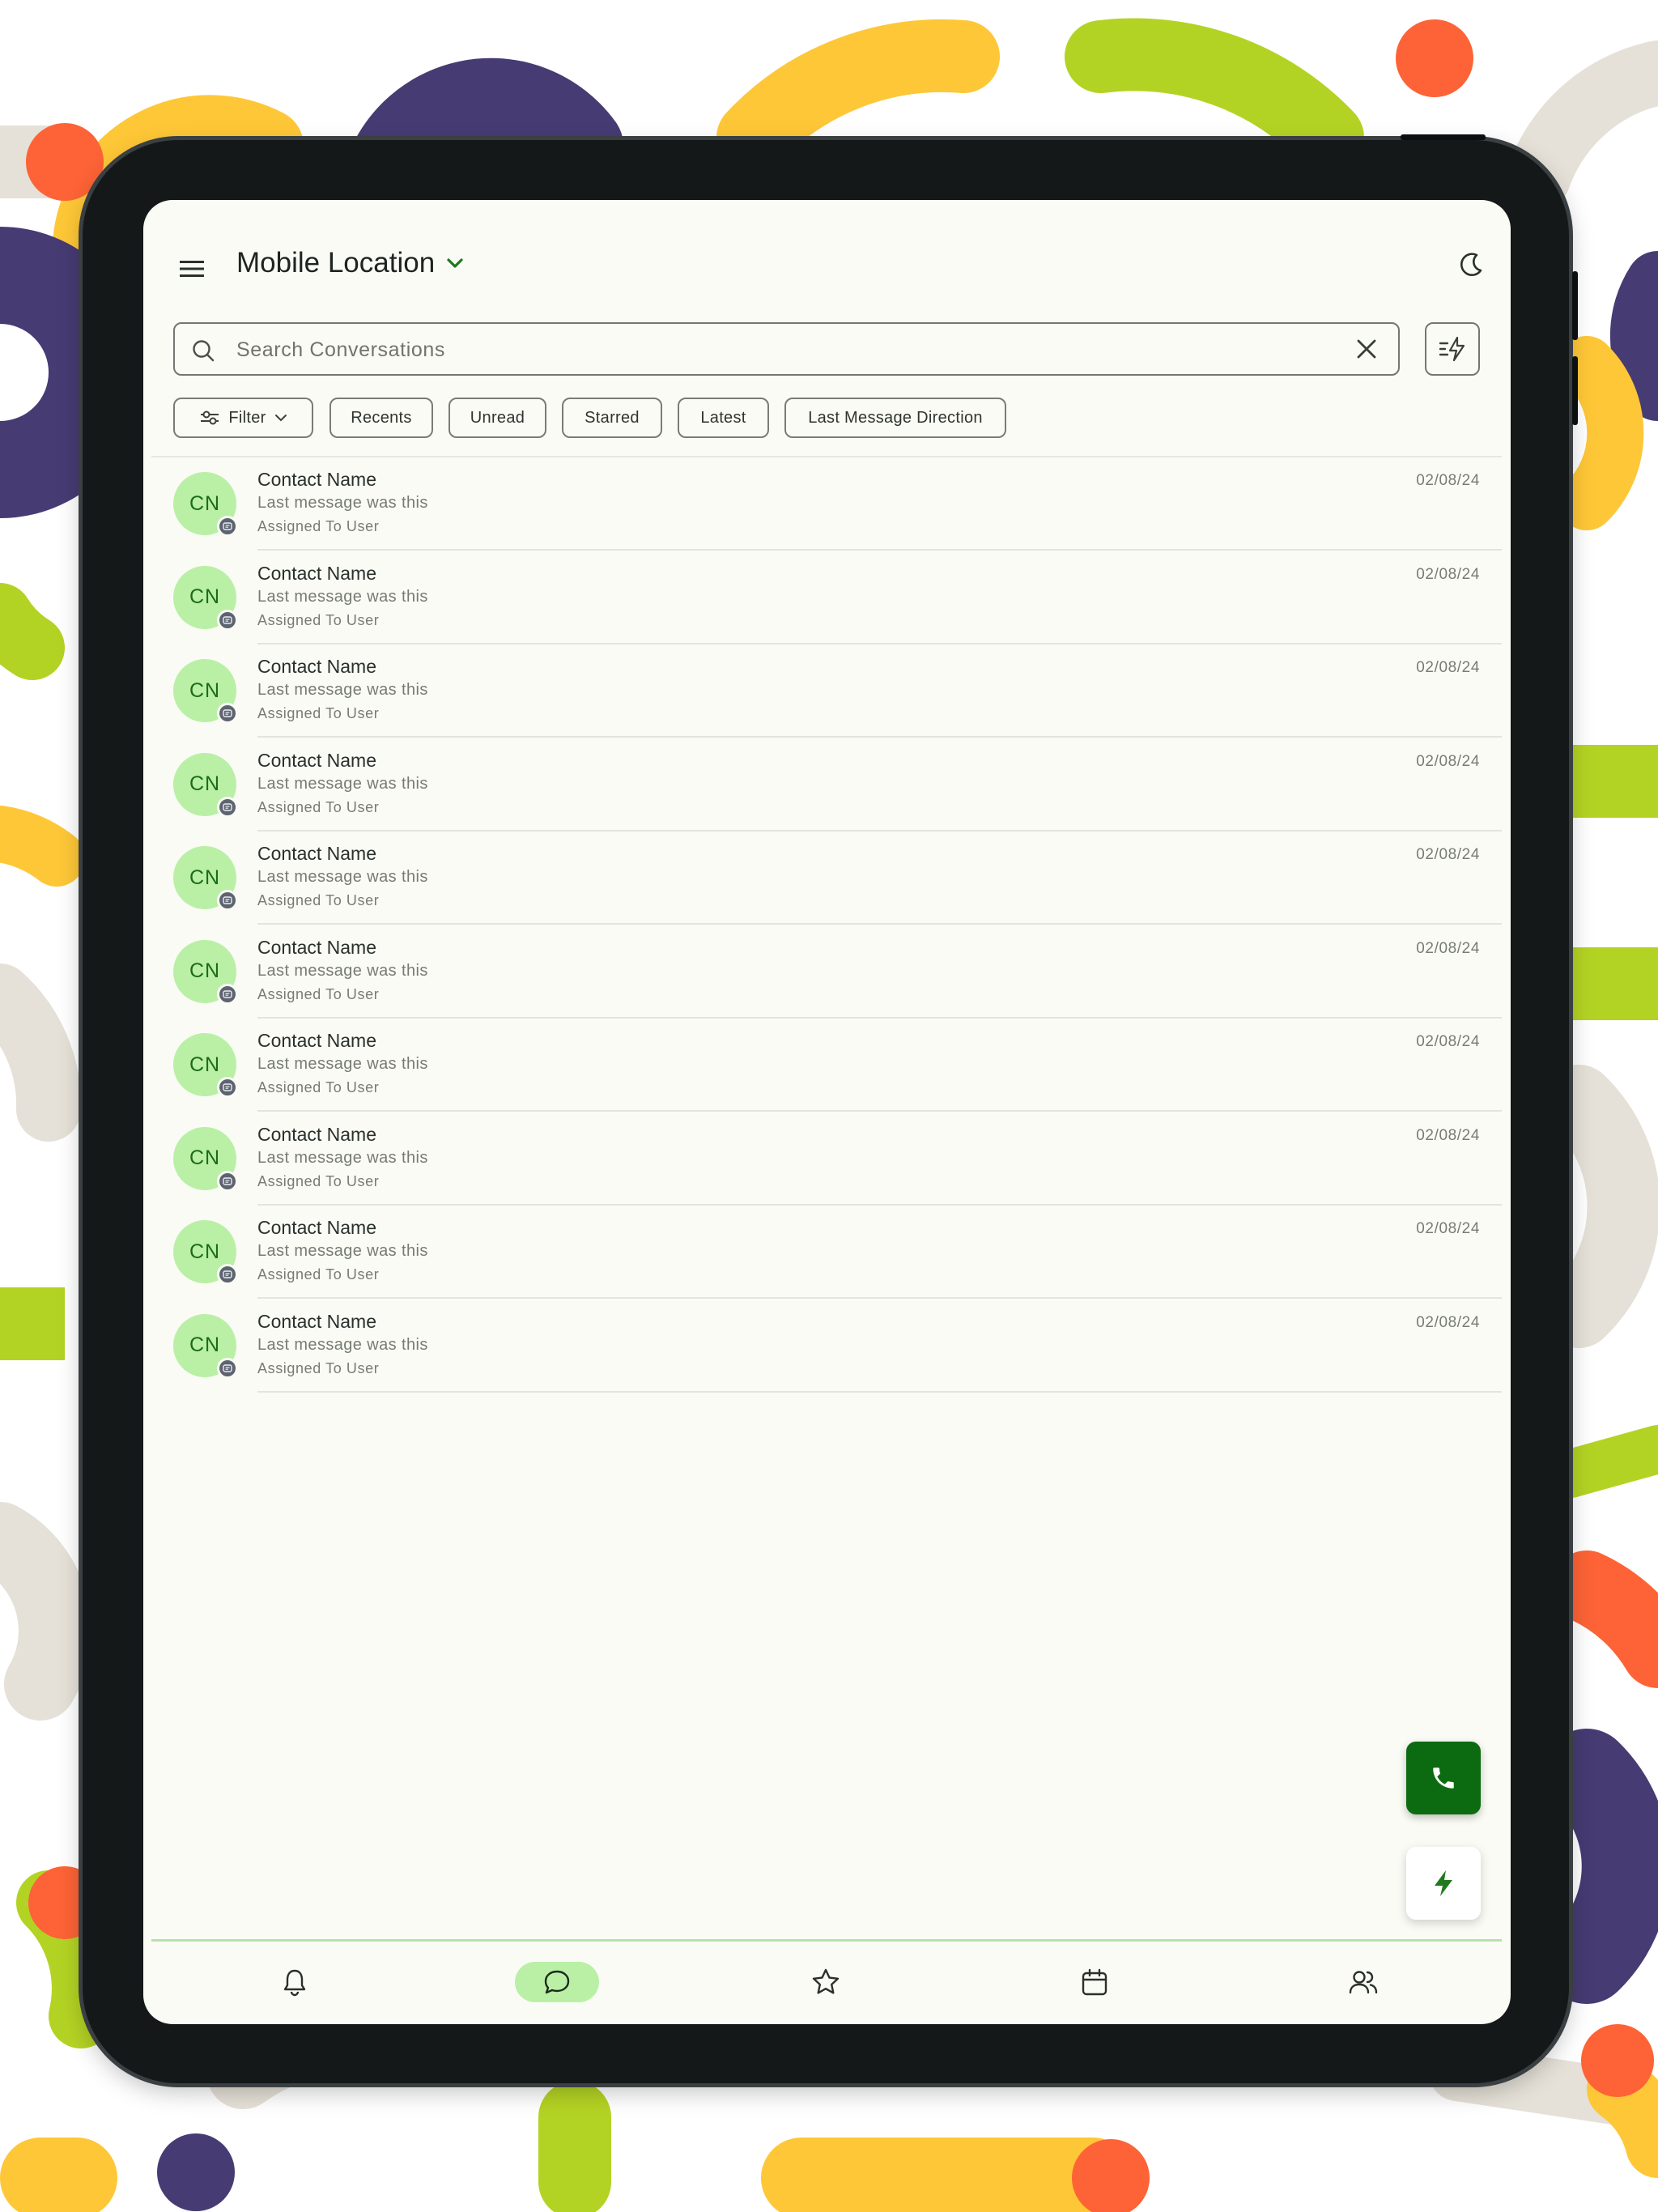 This screenshot has width=1658, height=2212. What do you see at coordinates (771, 349) in the screenshot?
I see `search-input` at bounding box center [771, 349].